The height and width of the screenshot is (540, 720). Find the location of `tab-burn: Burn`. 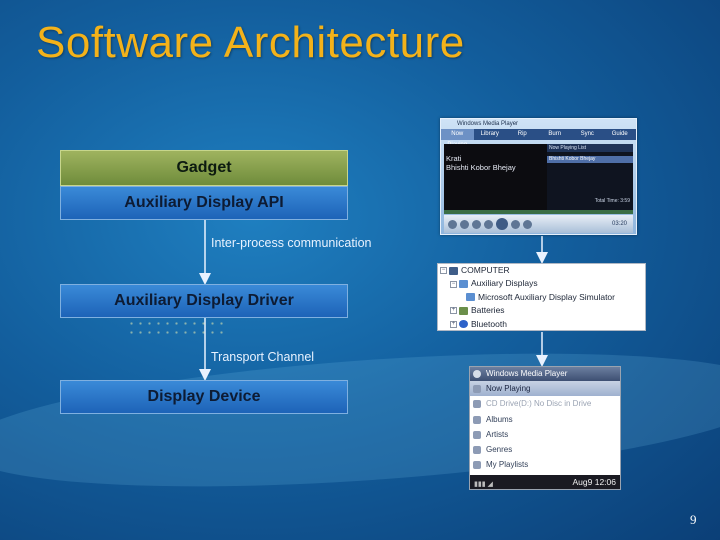

tab-burn: Burn is located at coordinates (555, 134).